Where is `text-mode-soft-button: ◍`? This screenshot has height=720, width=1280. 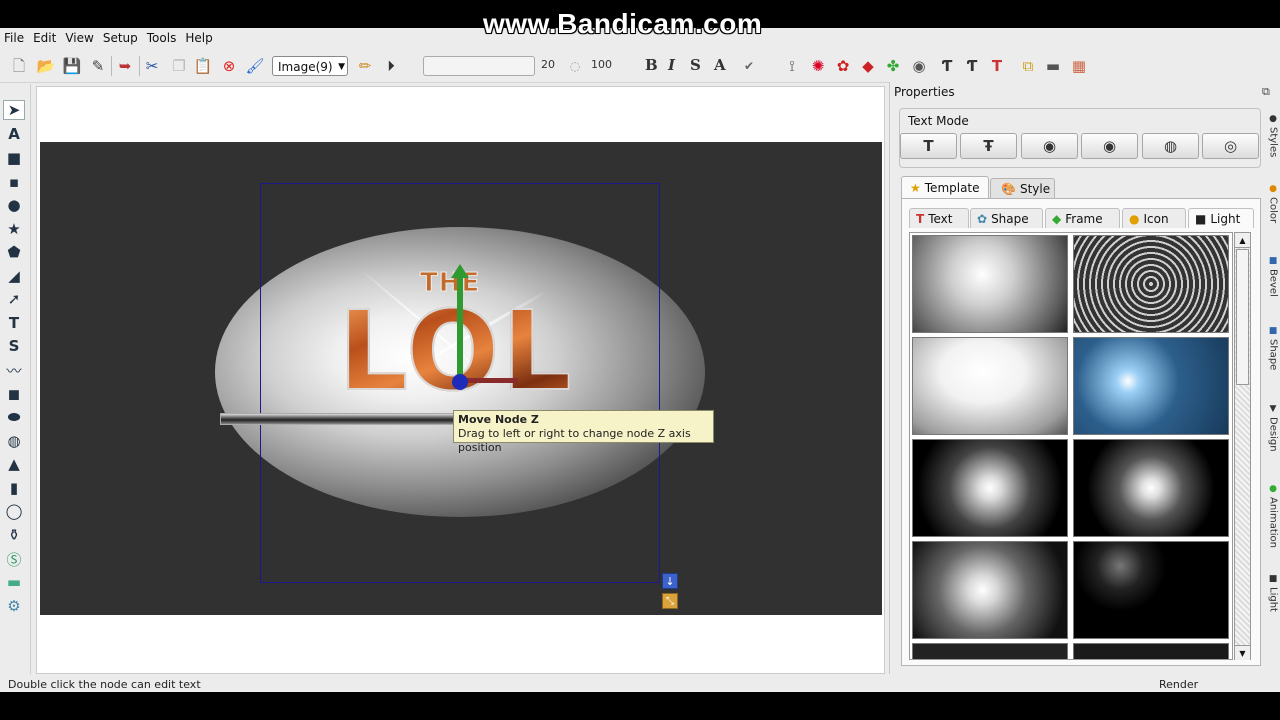 text-mode-soft-button: ◍ is located at coordinates (1170, 146).